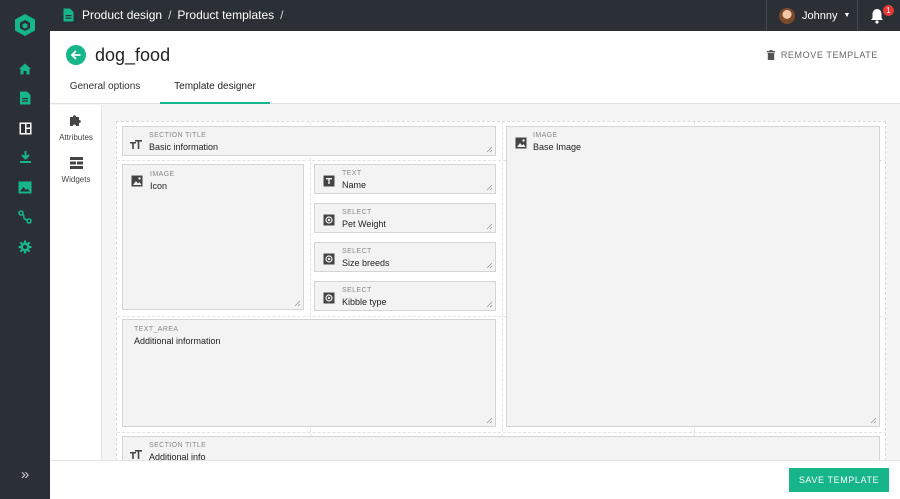 The image size is (900, 499). Describe the element at coordinates (25, 128) in the screenshot. I see `dashboard-icon` at that location.